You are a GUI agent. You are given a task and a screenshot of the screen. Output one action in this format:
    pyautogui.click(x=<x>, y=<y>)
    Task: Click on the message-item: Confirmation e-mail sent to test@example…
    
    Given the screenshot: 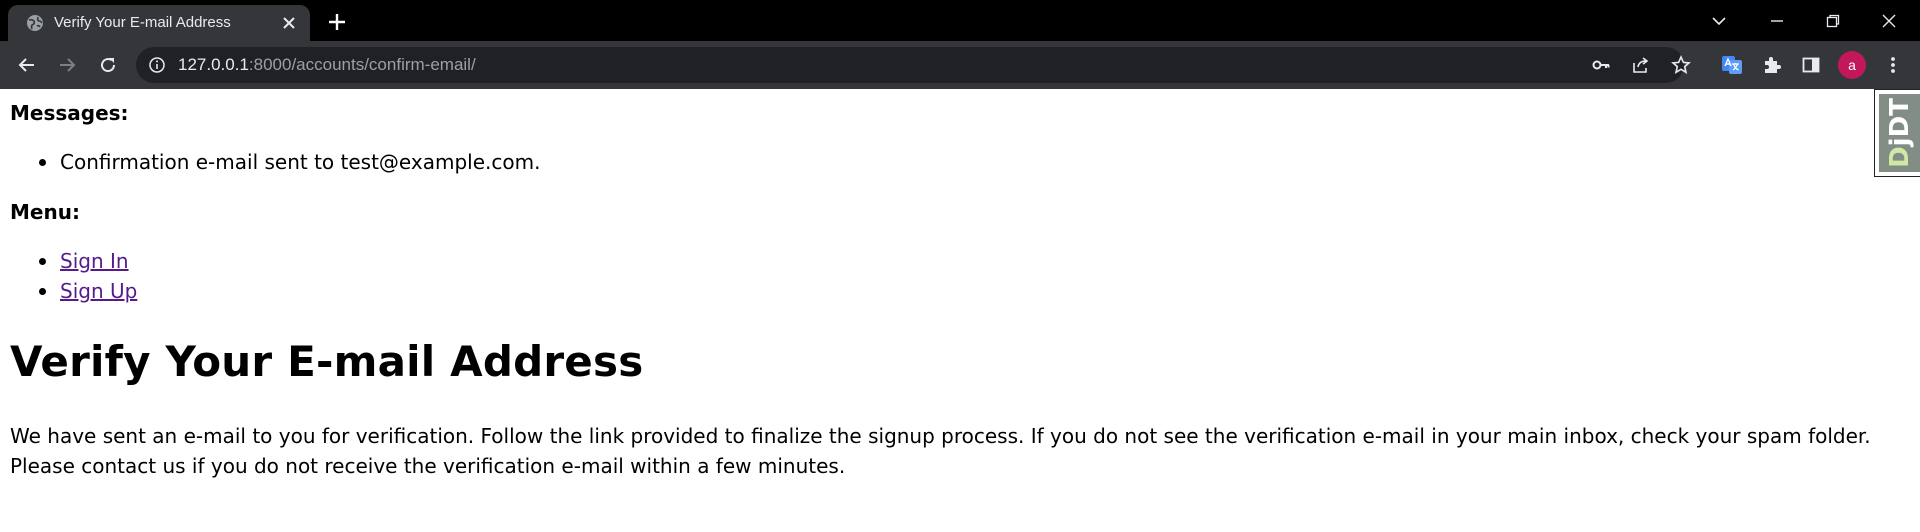 What is the action you would take?
    pyautogui.click(x=275, y=162)
    